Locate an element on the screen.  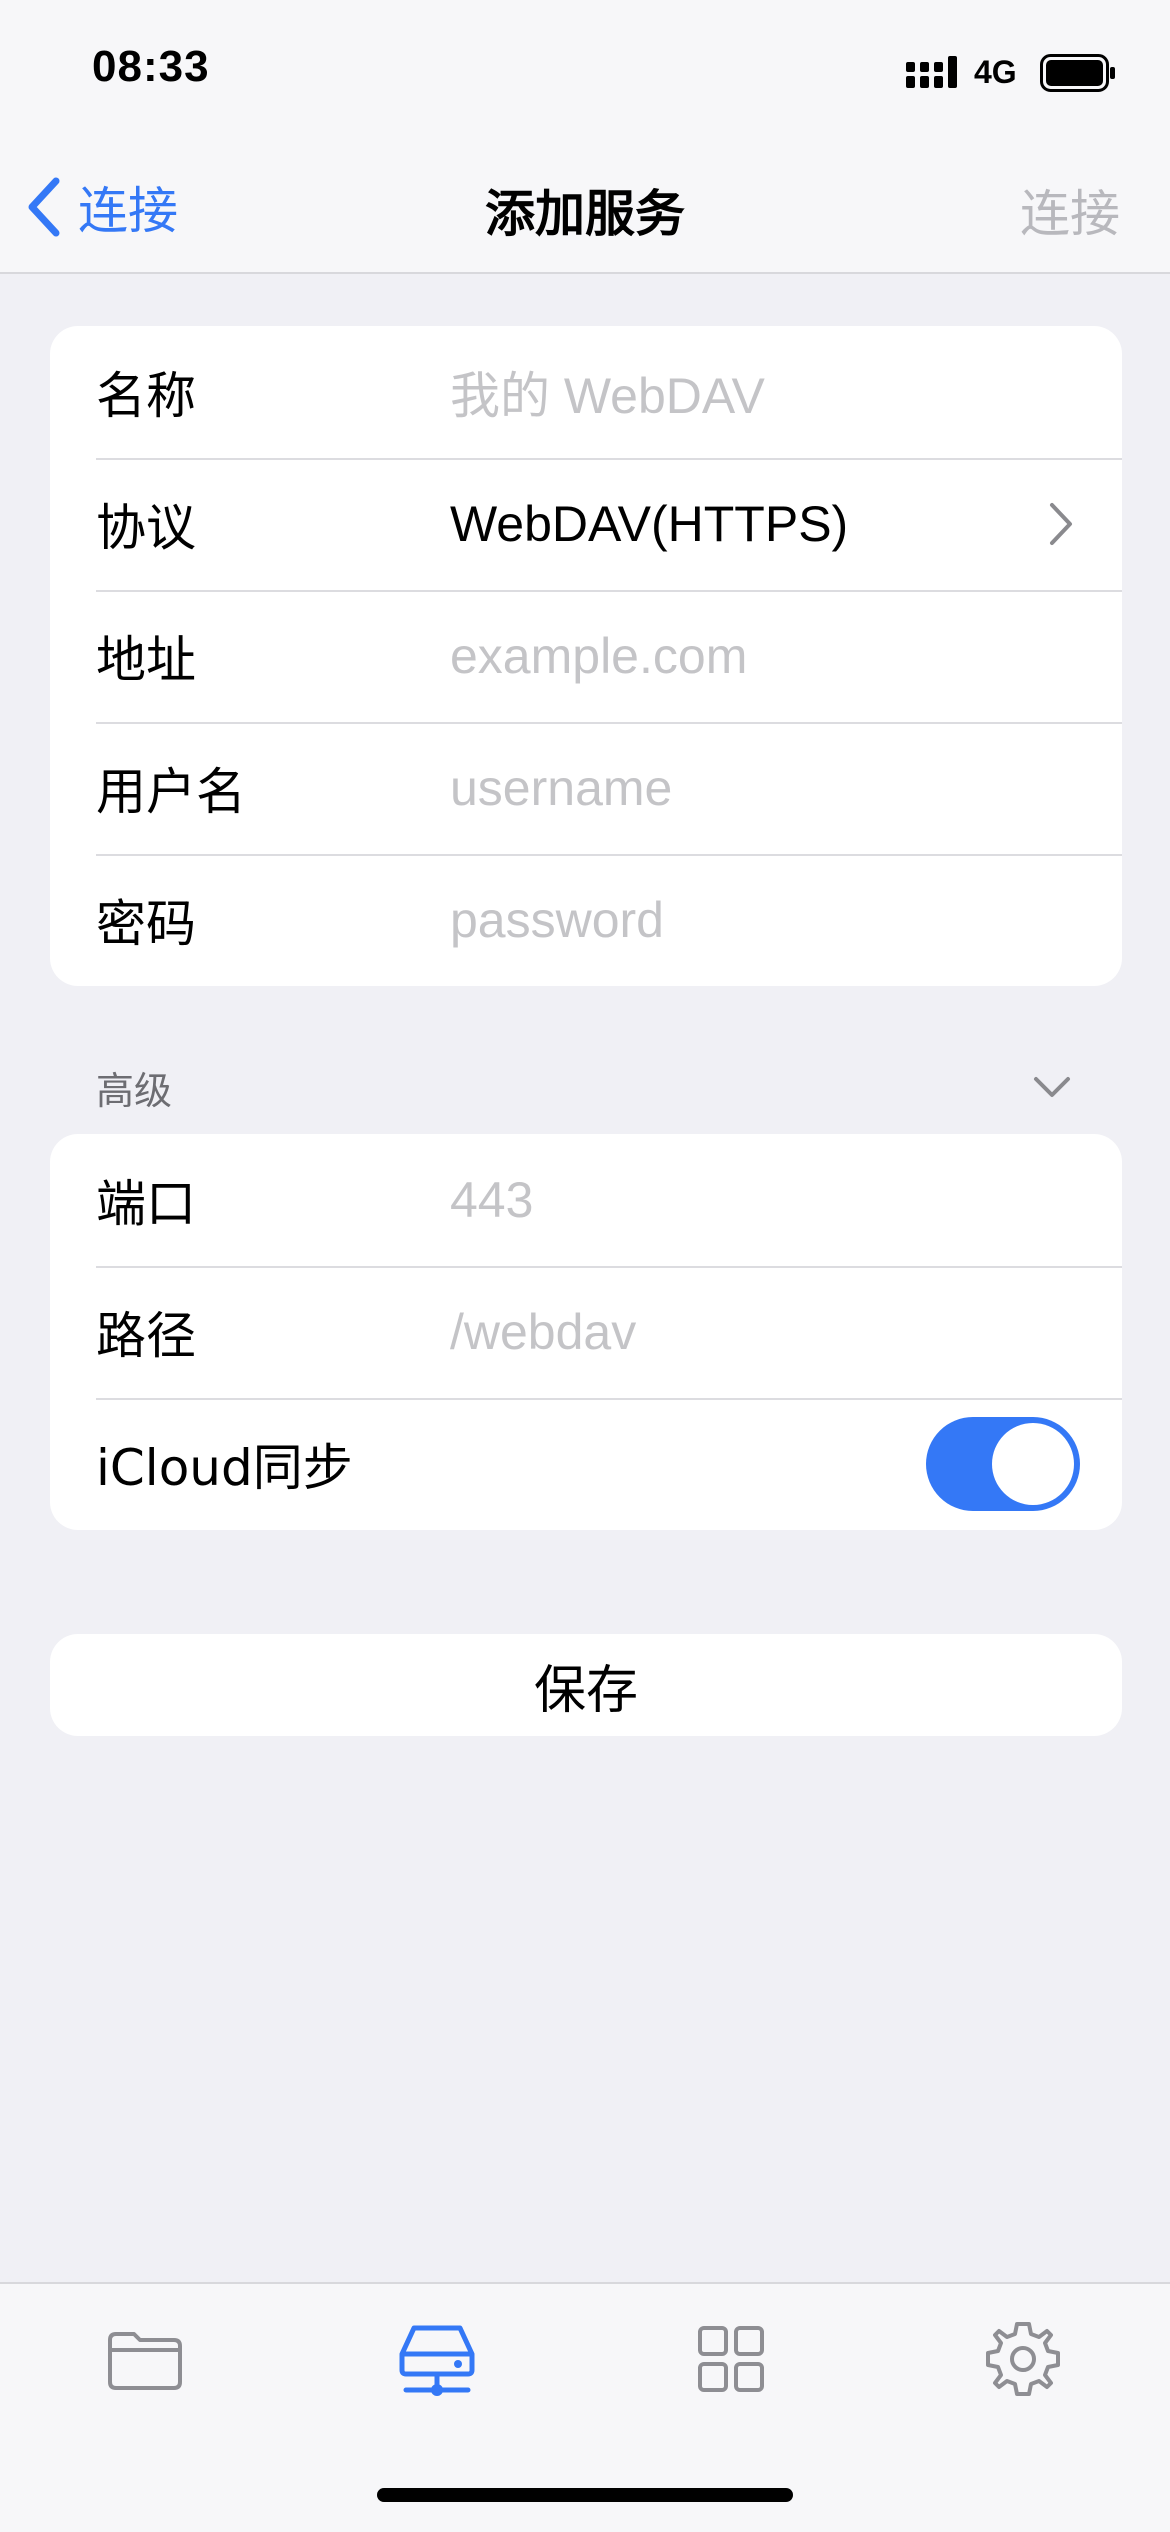
port-label: 端口 is located at coordinates (146, 1204).